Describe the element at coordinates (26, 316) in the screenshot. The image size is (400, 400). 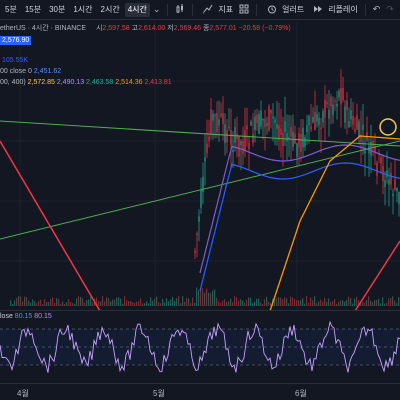
I see `oscillator-legend: lose 80.15 80.15` at that location.